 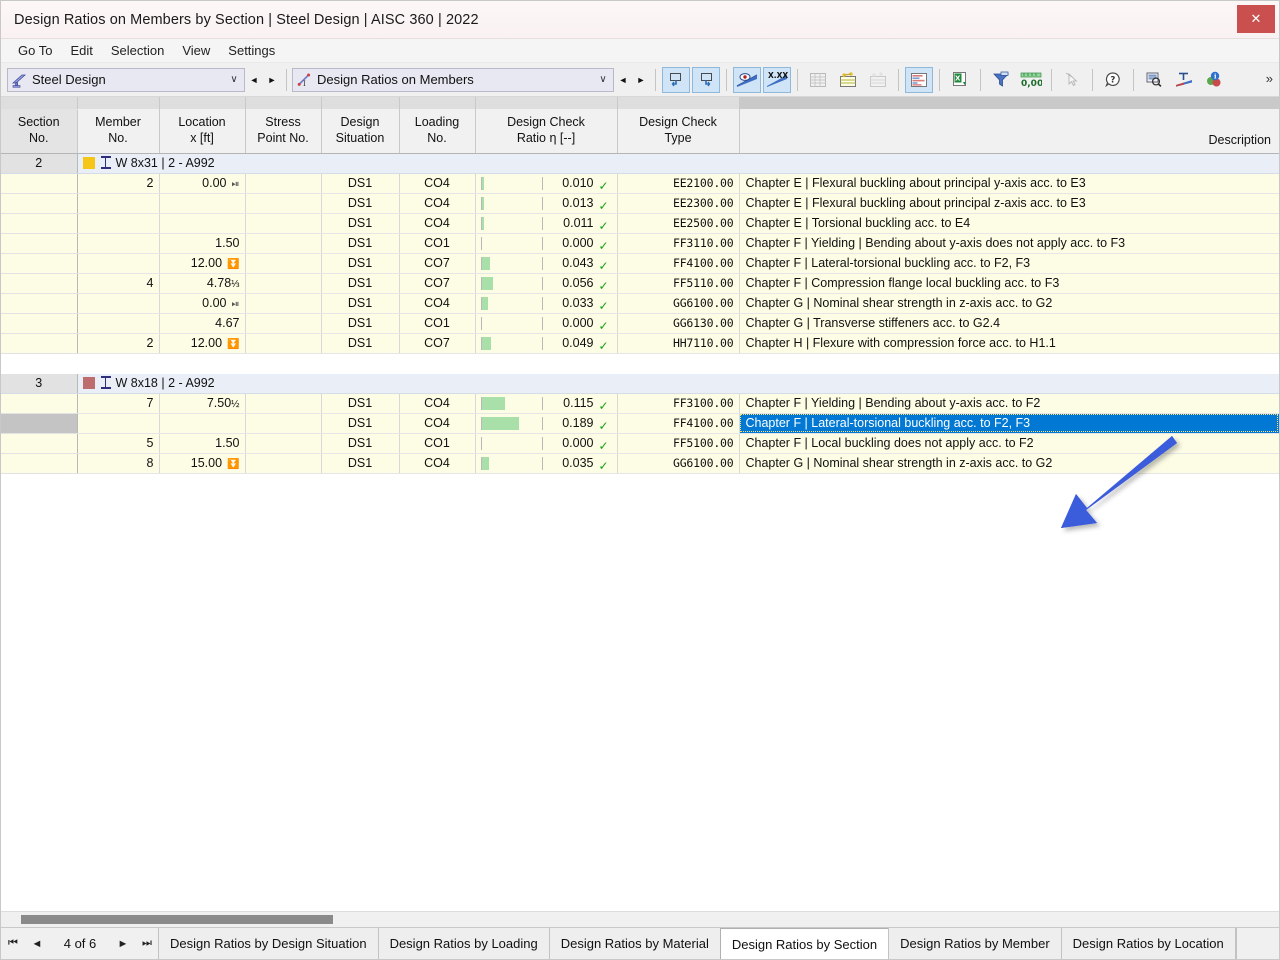 I want to click on column-header-description: Description, so click(x=1009, y=131).